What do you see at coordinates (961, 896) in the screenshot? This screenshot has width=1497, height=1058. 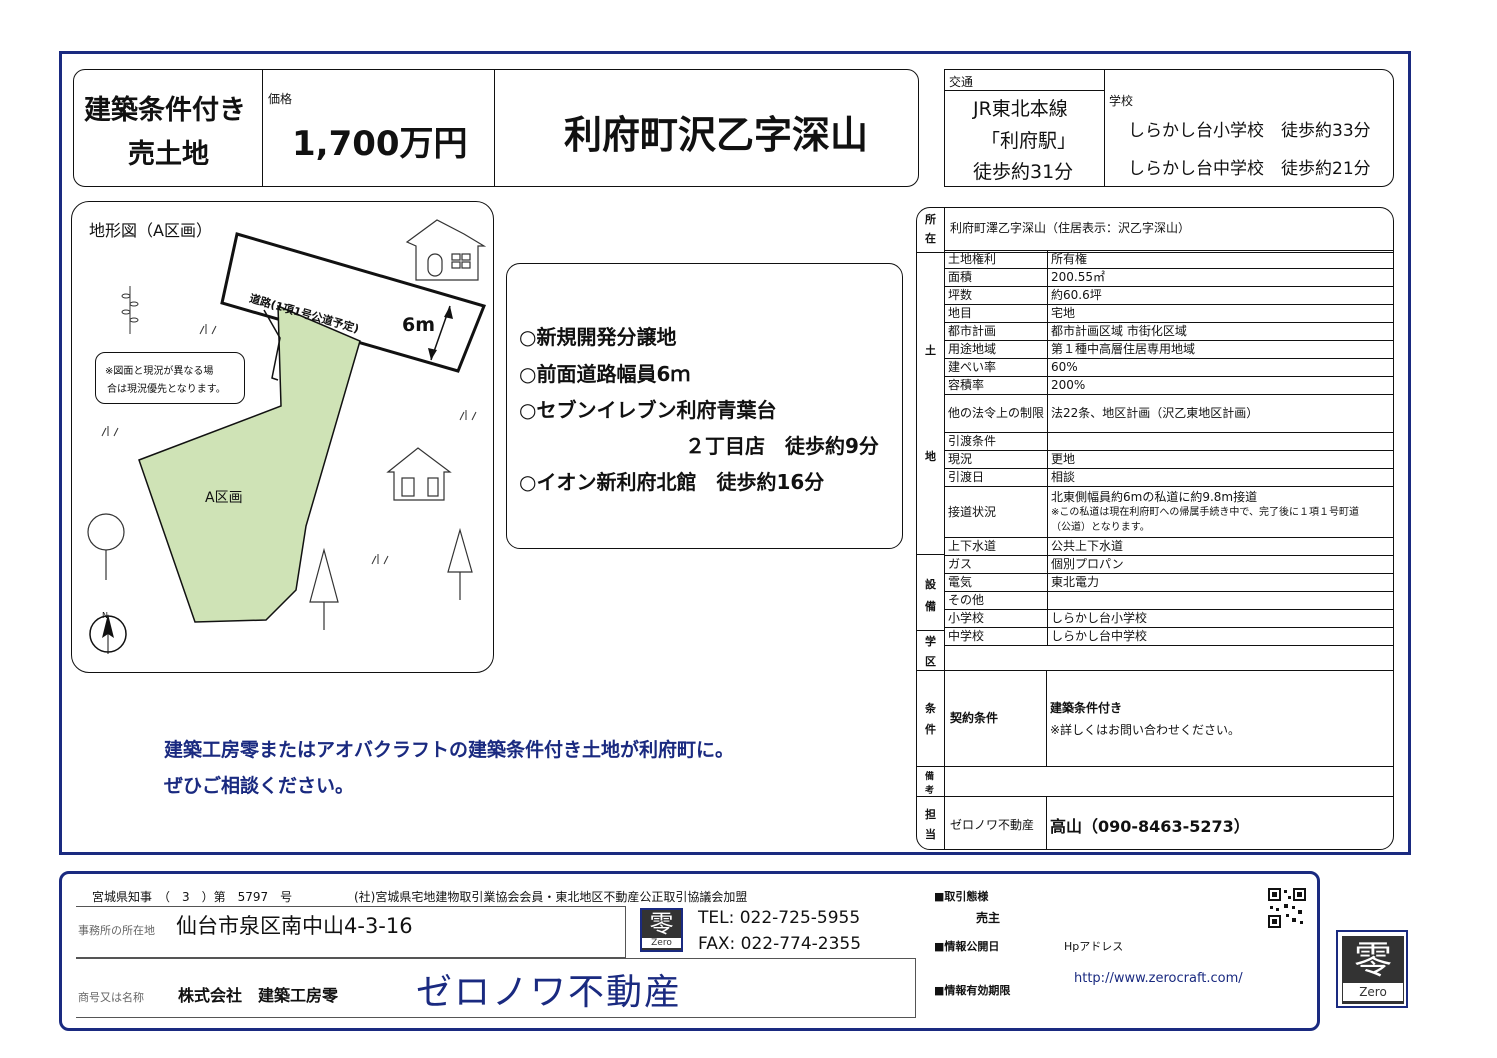 I see `deal-type-label: ■取引態様` at bounding box center [961, 896].